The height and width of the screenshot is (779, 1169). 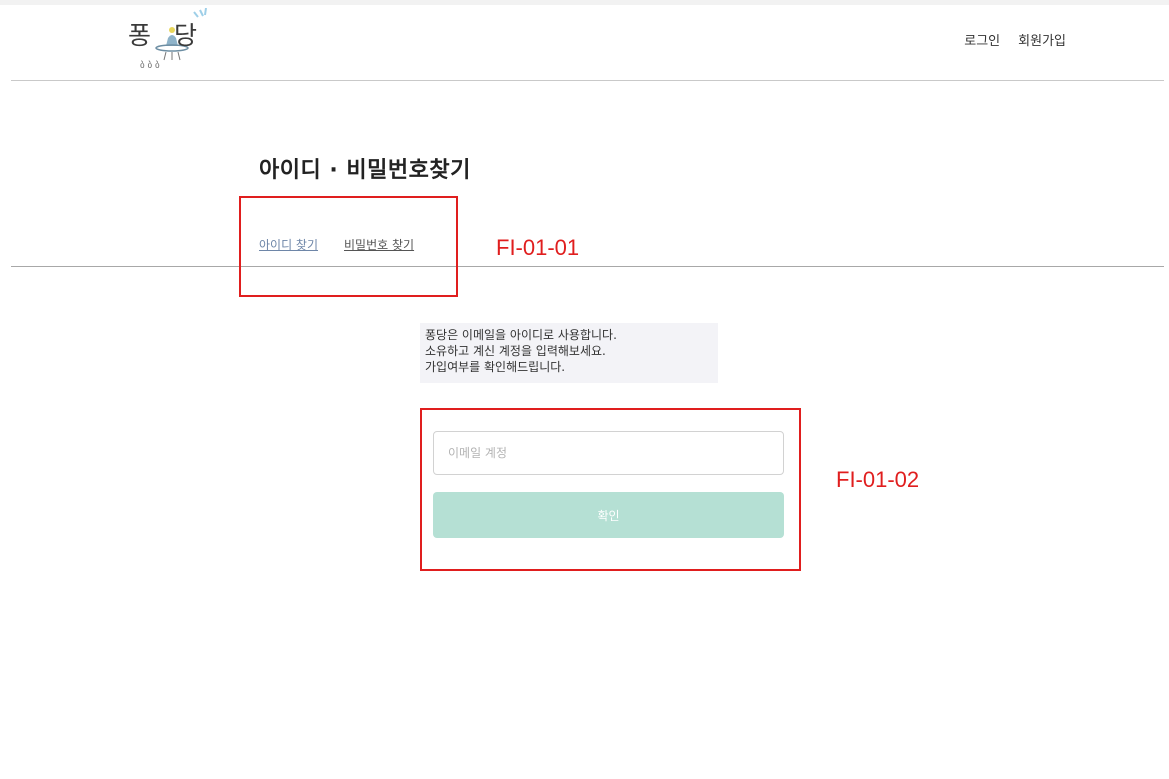 What do you see at coordinates (982, 39) in the screenshot?
I see `login-link: 로그인` at bounding box center [982, 39].